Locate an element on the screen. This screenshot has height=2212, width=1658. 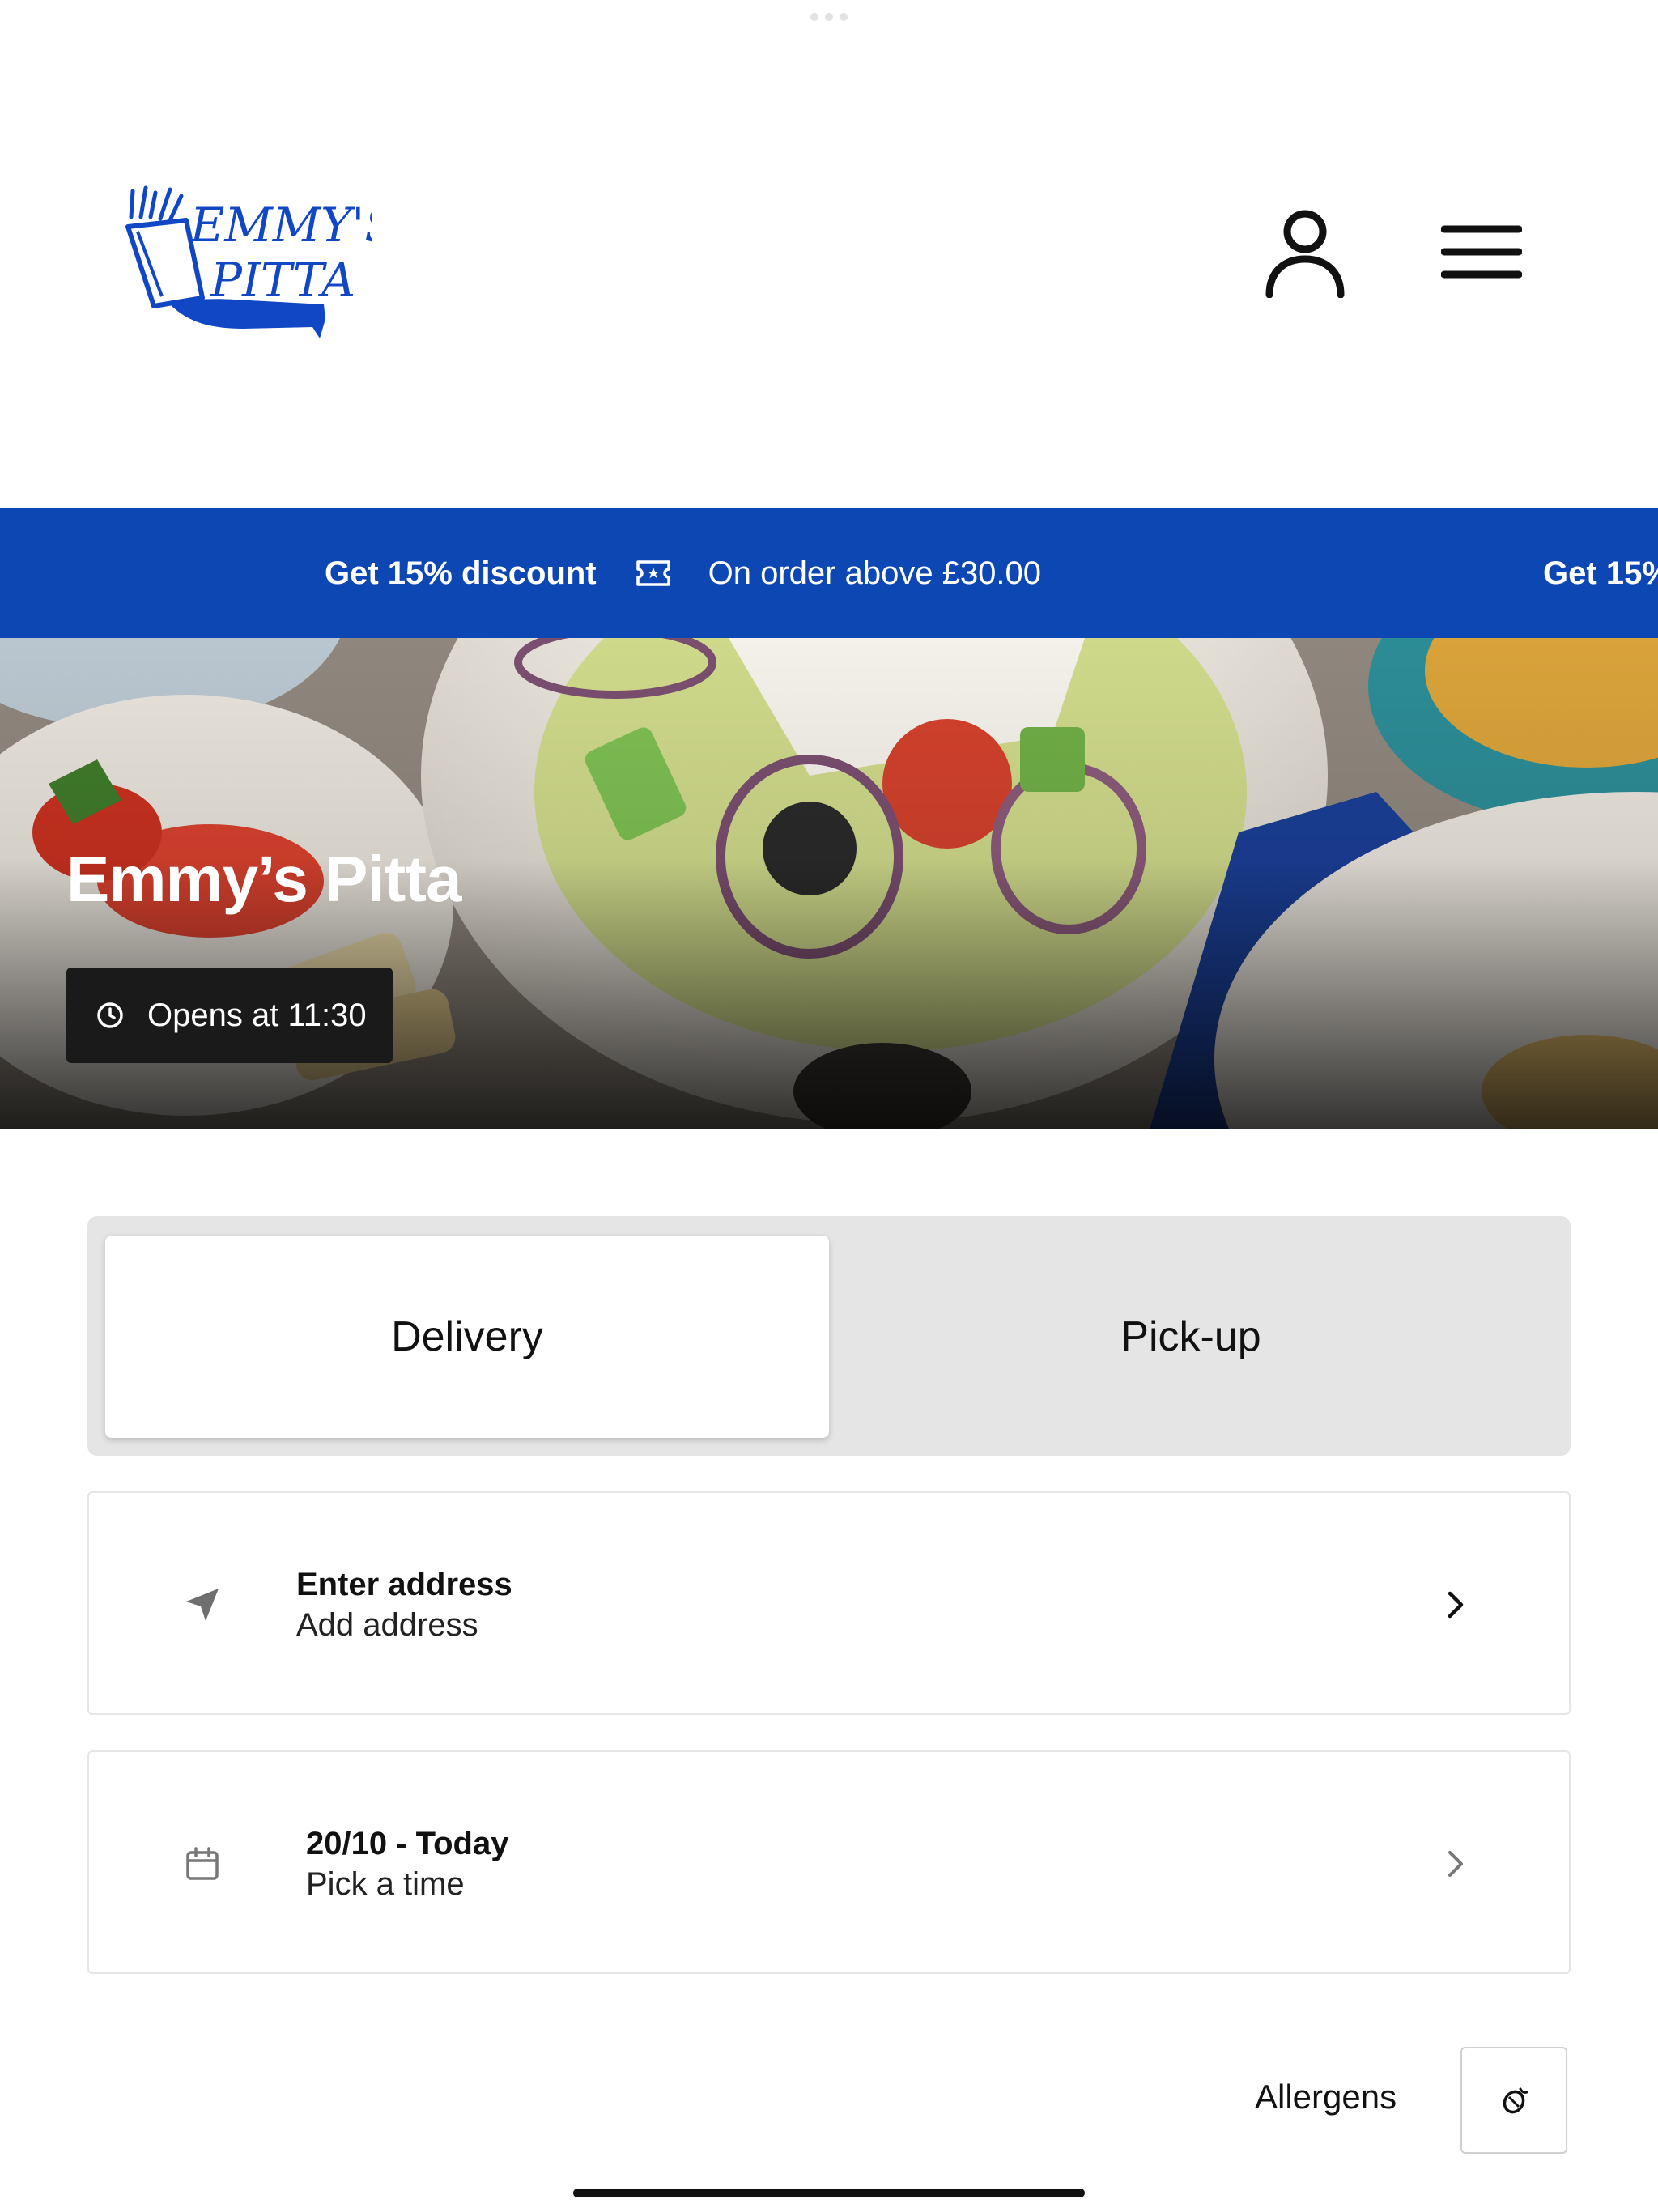
logo-text-line2: PITTA is located at coordinates (282, 280).